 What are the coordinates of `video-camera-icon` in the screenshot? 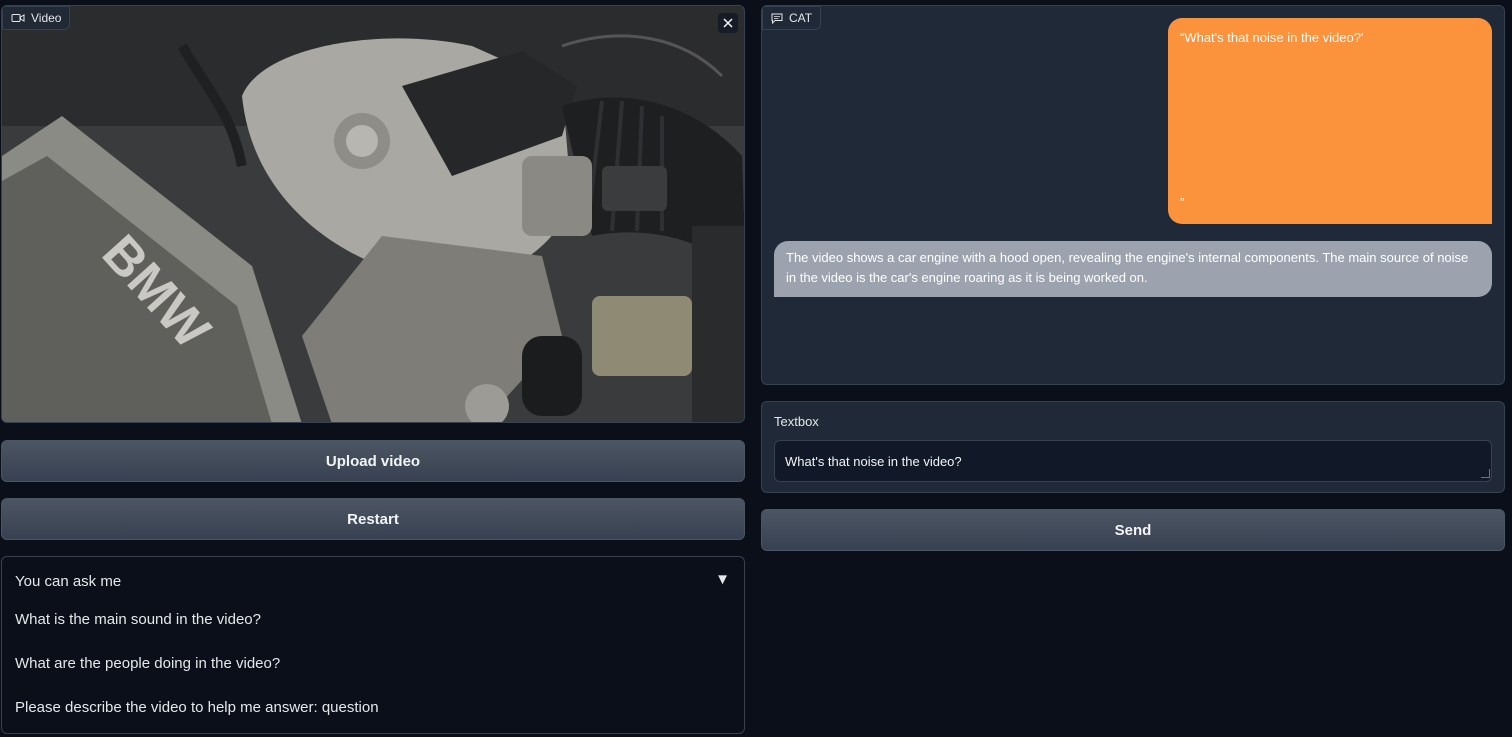 It's located at (18, 18).